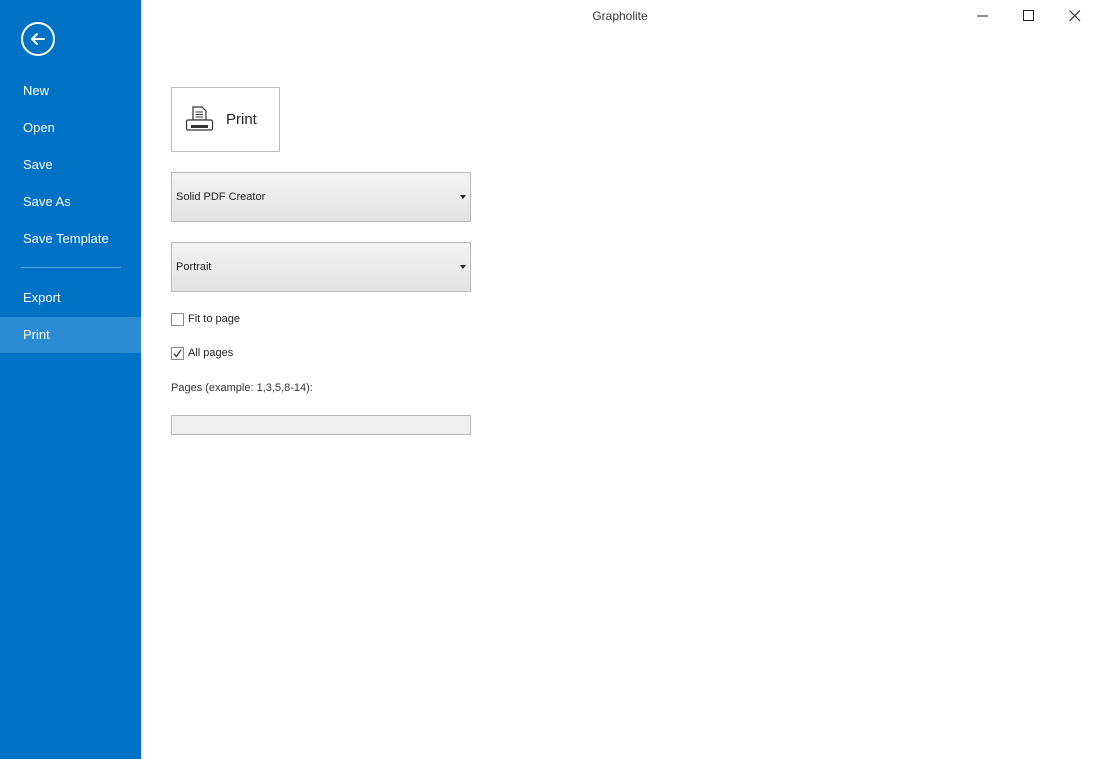 This screenshot has height=759, width=1099. Describe the element at coordinates (70, 165) in the screenshot. I see `sidebar-item-save: Save` at that location.